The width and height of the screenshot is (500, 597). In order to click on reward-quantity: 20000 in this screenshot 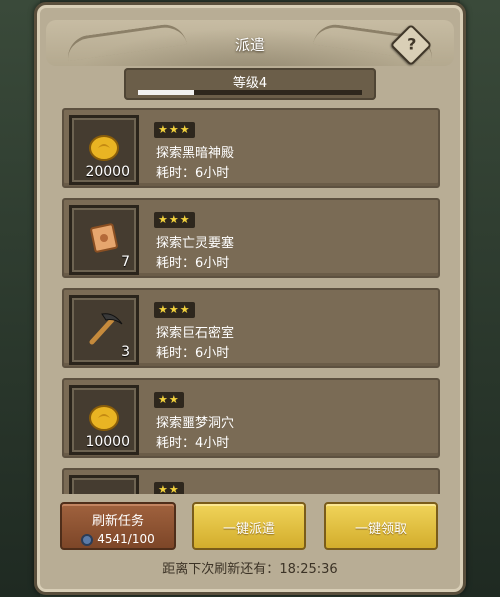, I will do `click(107, 172)`.